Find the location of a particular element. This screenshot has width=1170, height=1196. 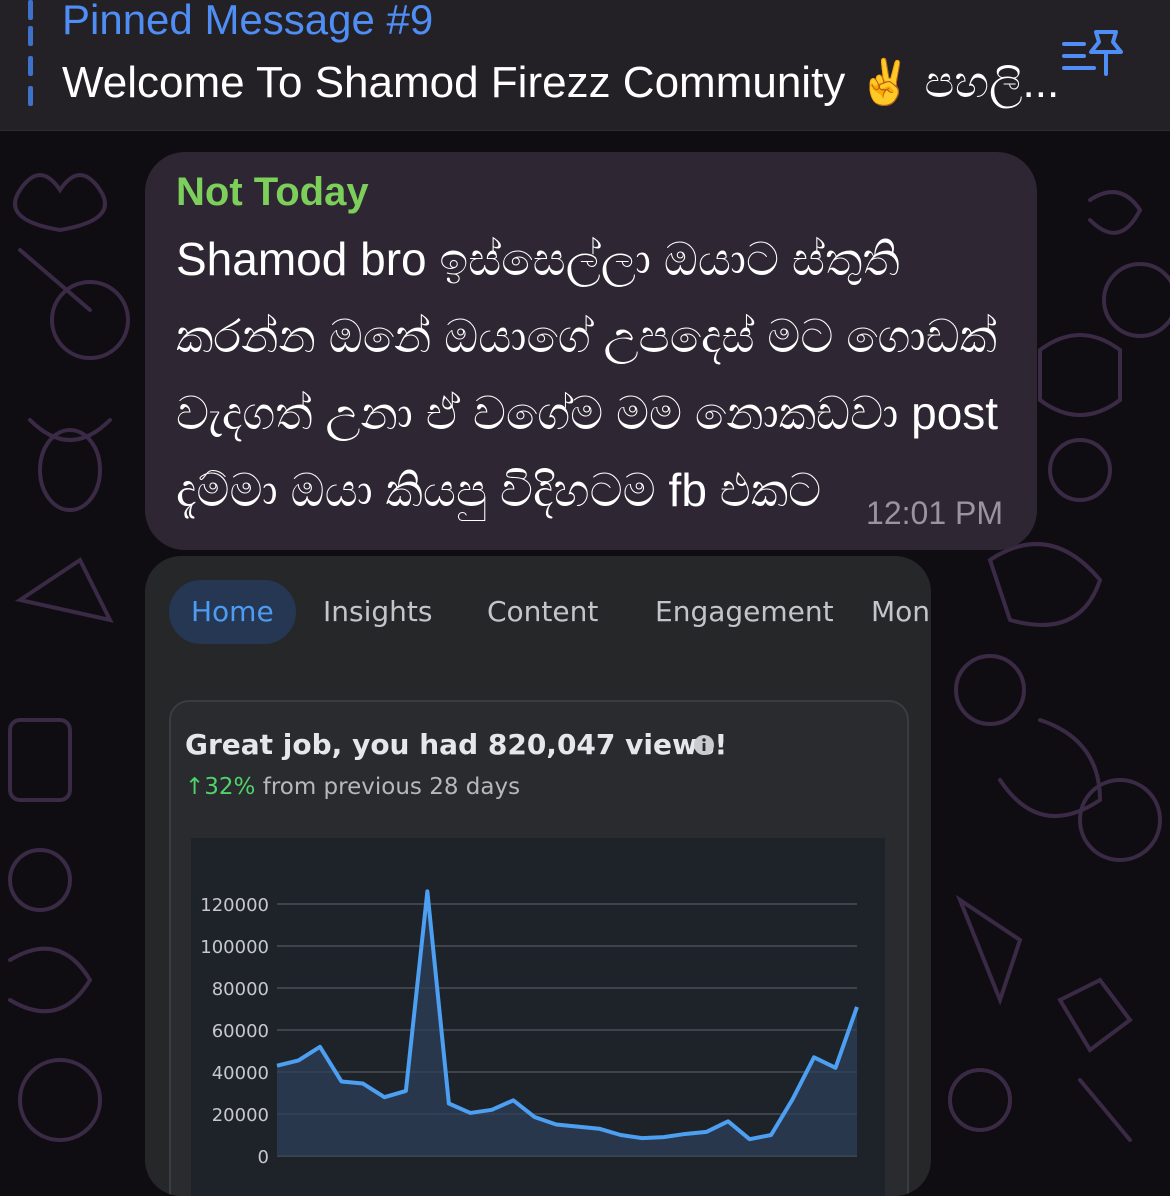

y-tick-label: 40000 is located at coordinates (240, 1073).